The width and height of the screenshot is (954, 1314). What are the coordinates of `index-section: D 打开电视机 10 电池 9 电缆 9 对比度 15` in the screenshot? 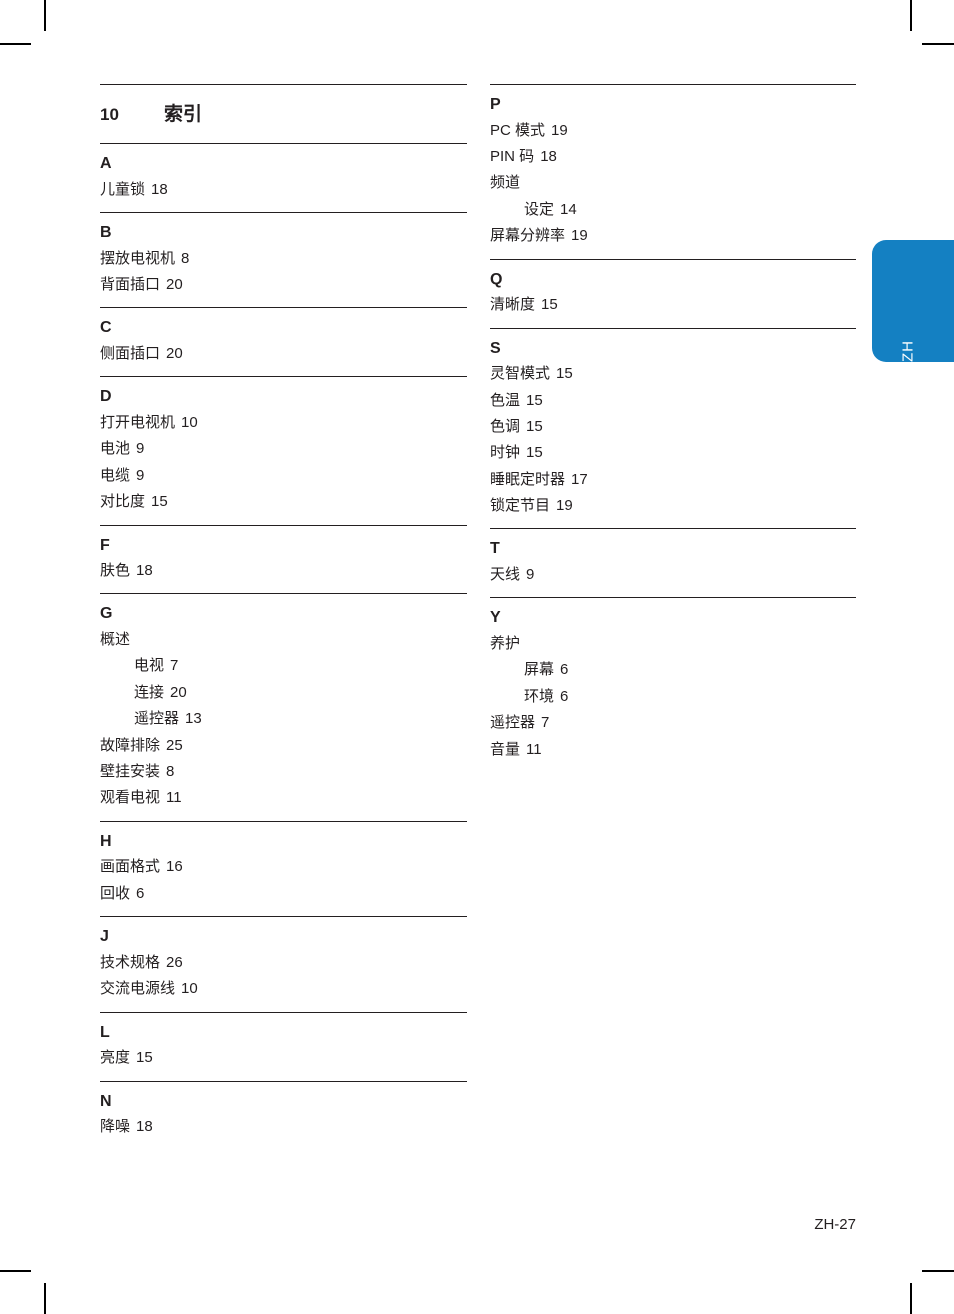 It's located at (283, 450).